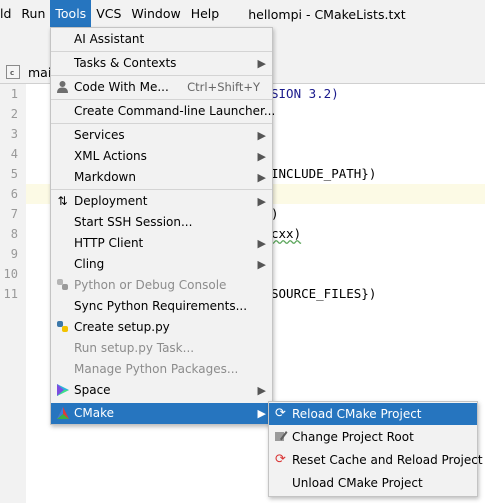  What do you see at coordinates (14, 114) in the screenshot?
I see `line-number: 2` at bounding box center [14, 114].